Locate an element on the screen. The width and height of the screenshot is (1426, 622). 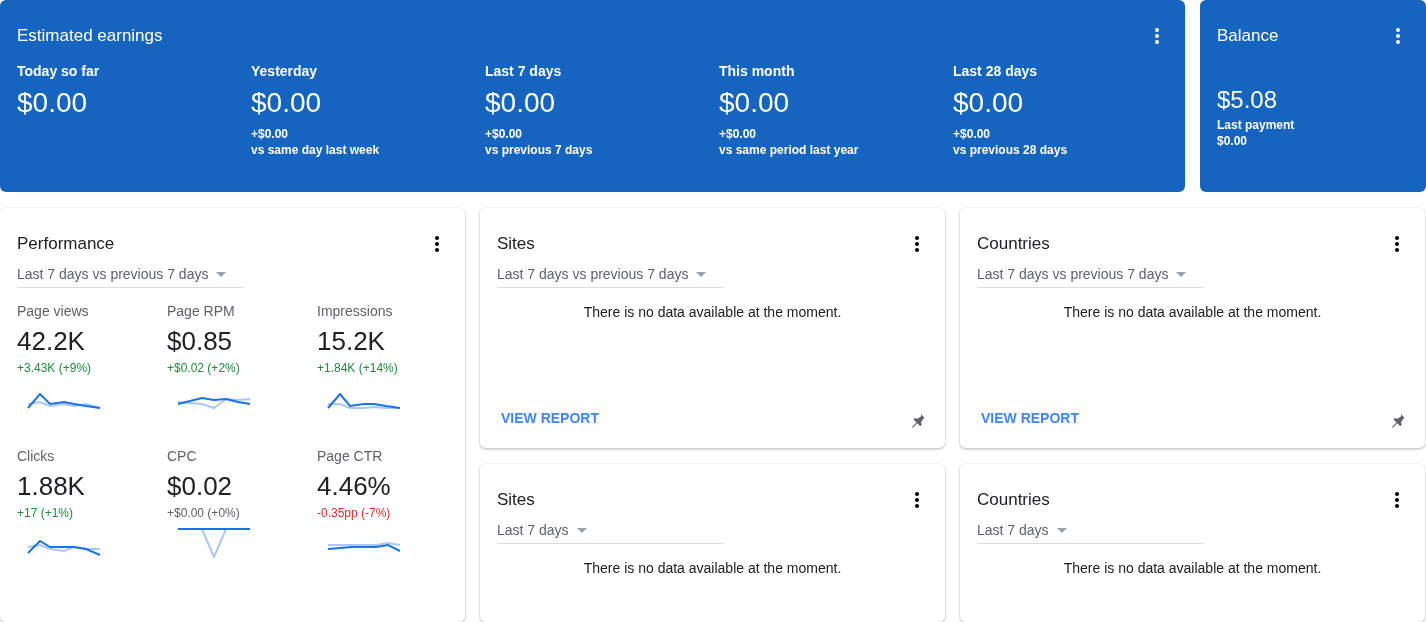
metric-value: $0.02 is located at coordinates (200, 486).